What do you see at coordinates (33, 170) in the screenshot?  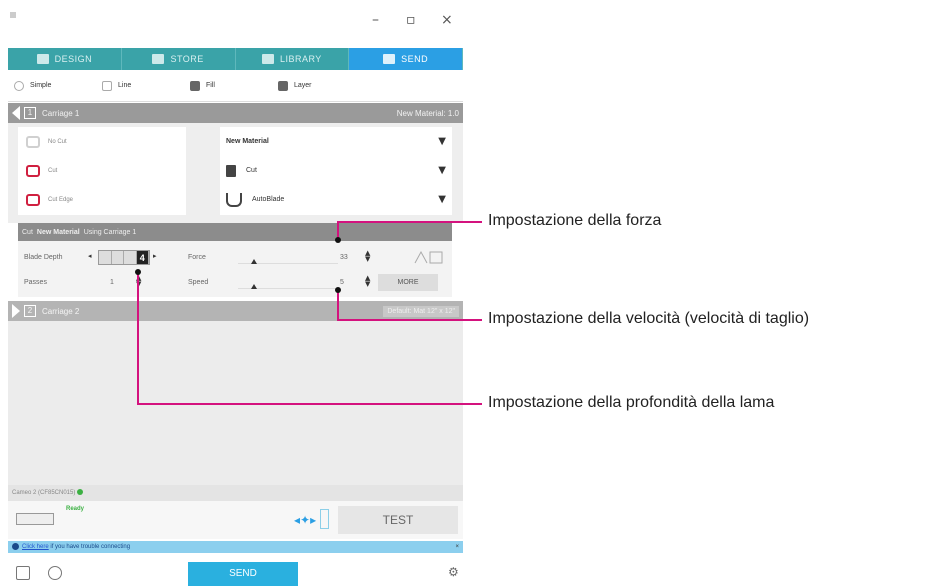 I see `cut-icon` at bounding box center [33, 170].